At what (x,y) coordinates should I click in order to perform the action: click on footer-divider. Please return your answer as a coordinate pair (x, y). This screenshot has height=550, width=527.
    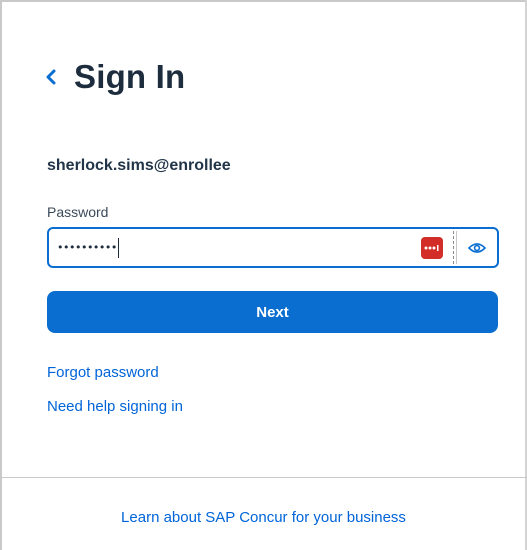
    Looking at the image, I should click on (263, 477).